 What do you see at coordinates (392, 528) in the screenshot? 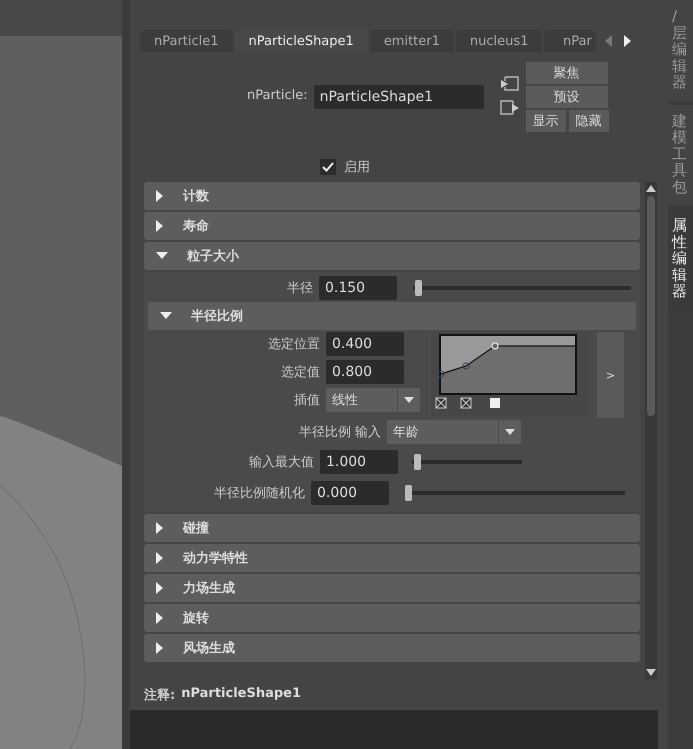
I see `section-header: 碰撞` at bounding box center [392, 528].